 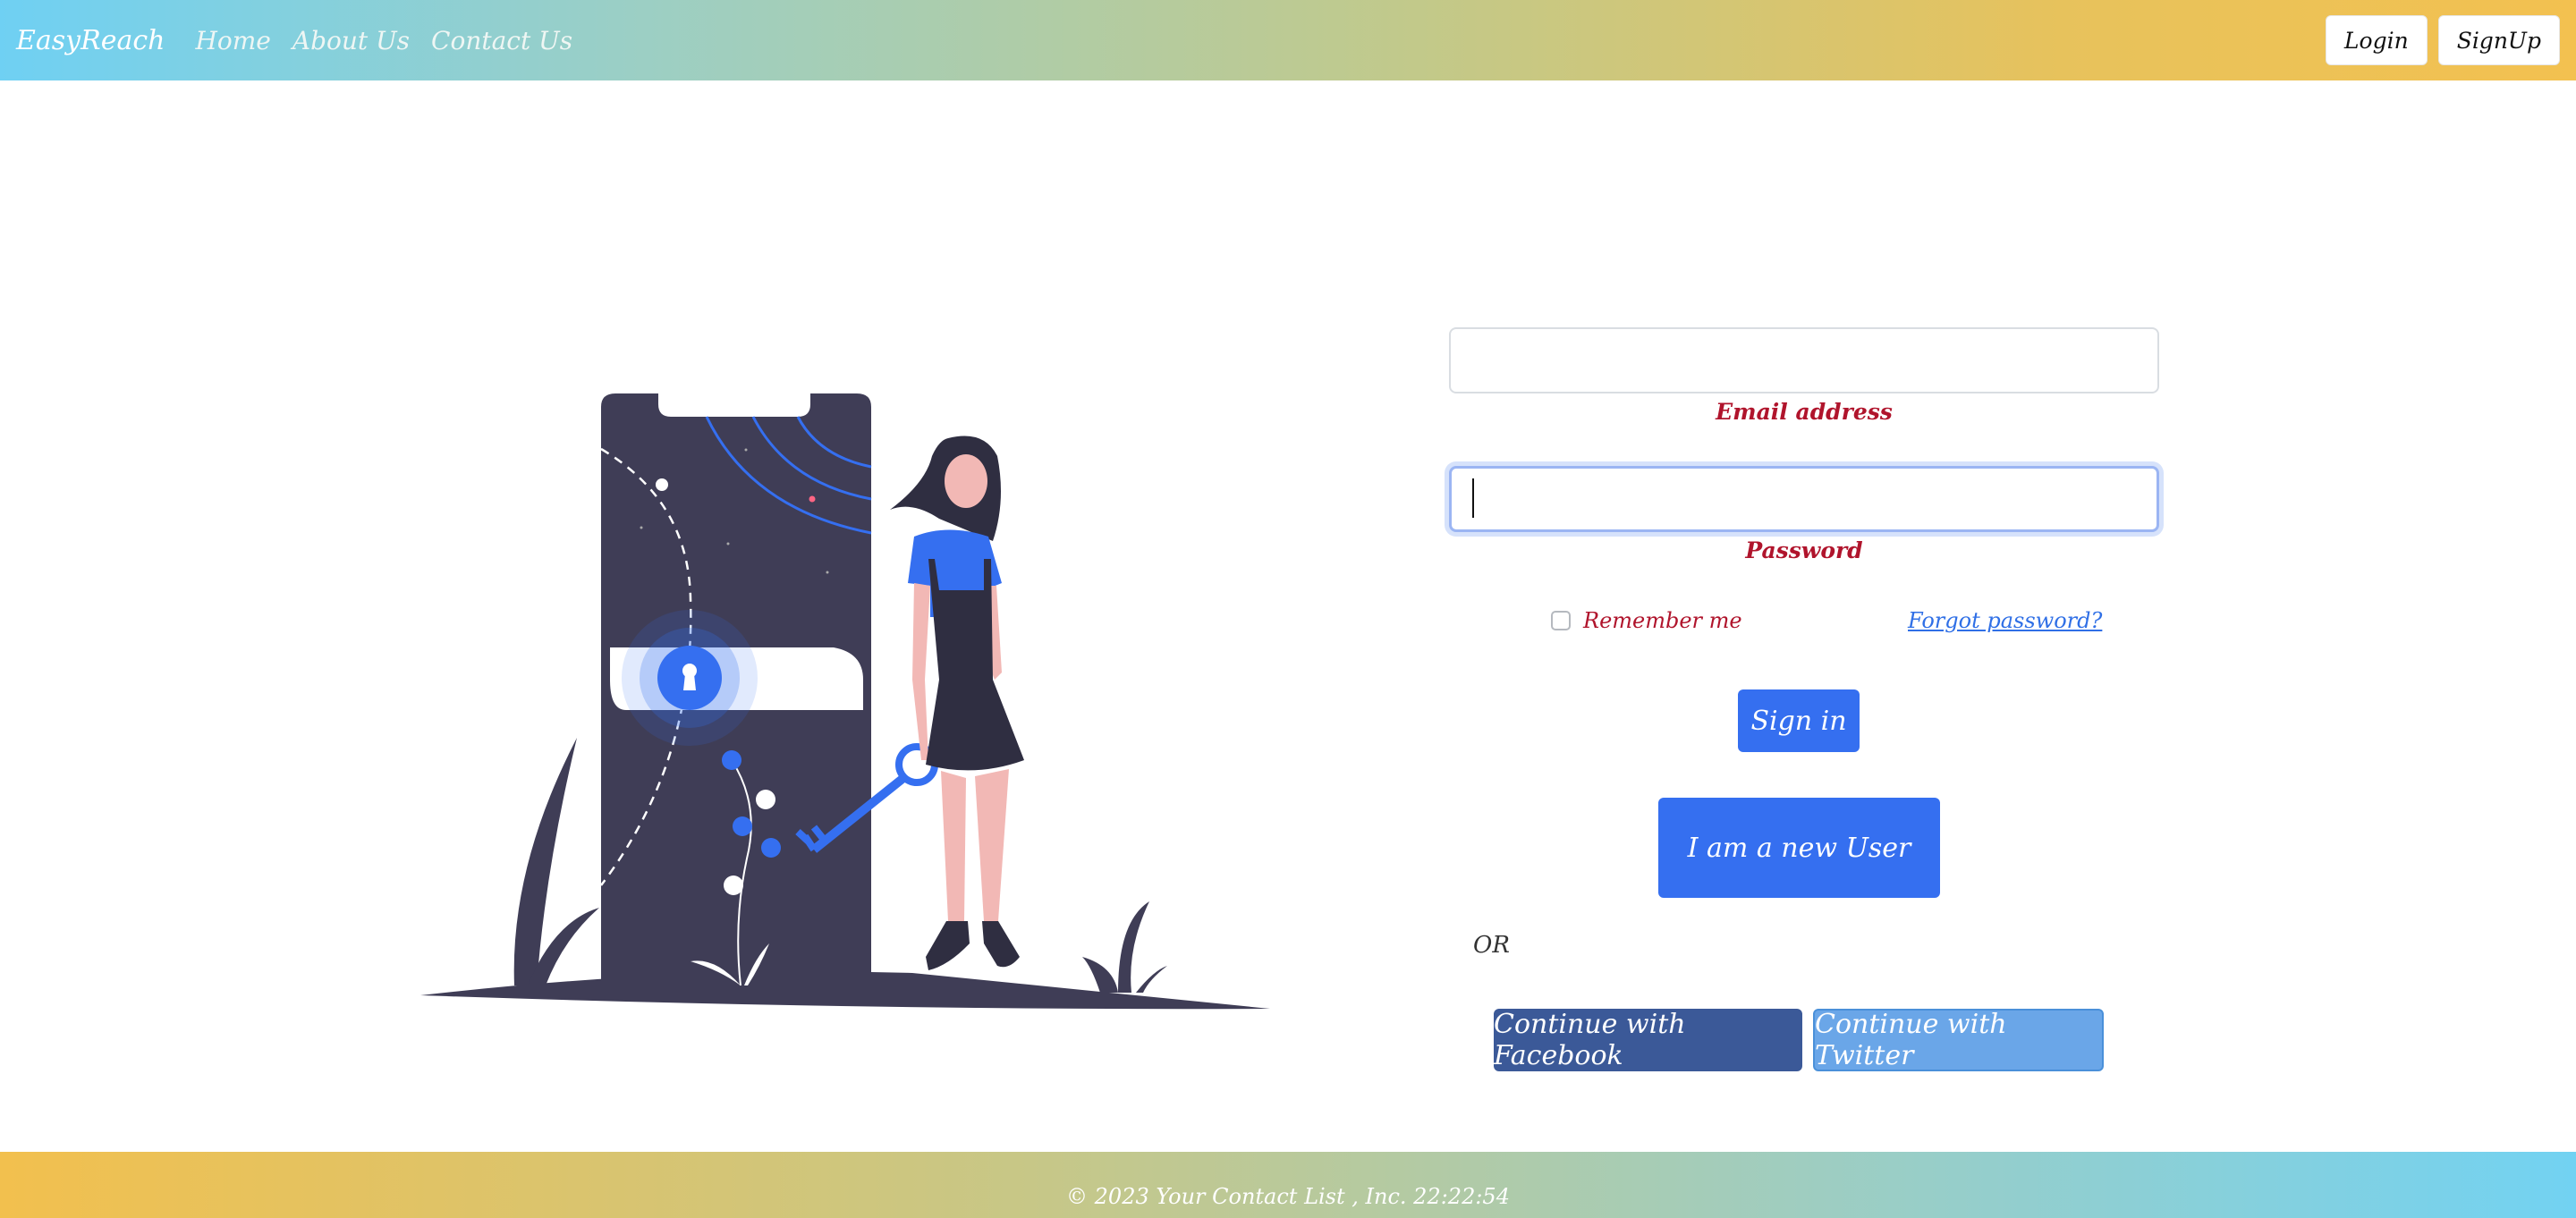 What do you see at coordinates (232, 40) in the screenshot?
I see `nav-link-home: Home` at bounding box center [232, 40].